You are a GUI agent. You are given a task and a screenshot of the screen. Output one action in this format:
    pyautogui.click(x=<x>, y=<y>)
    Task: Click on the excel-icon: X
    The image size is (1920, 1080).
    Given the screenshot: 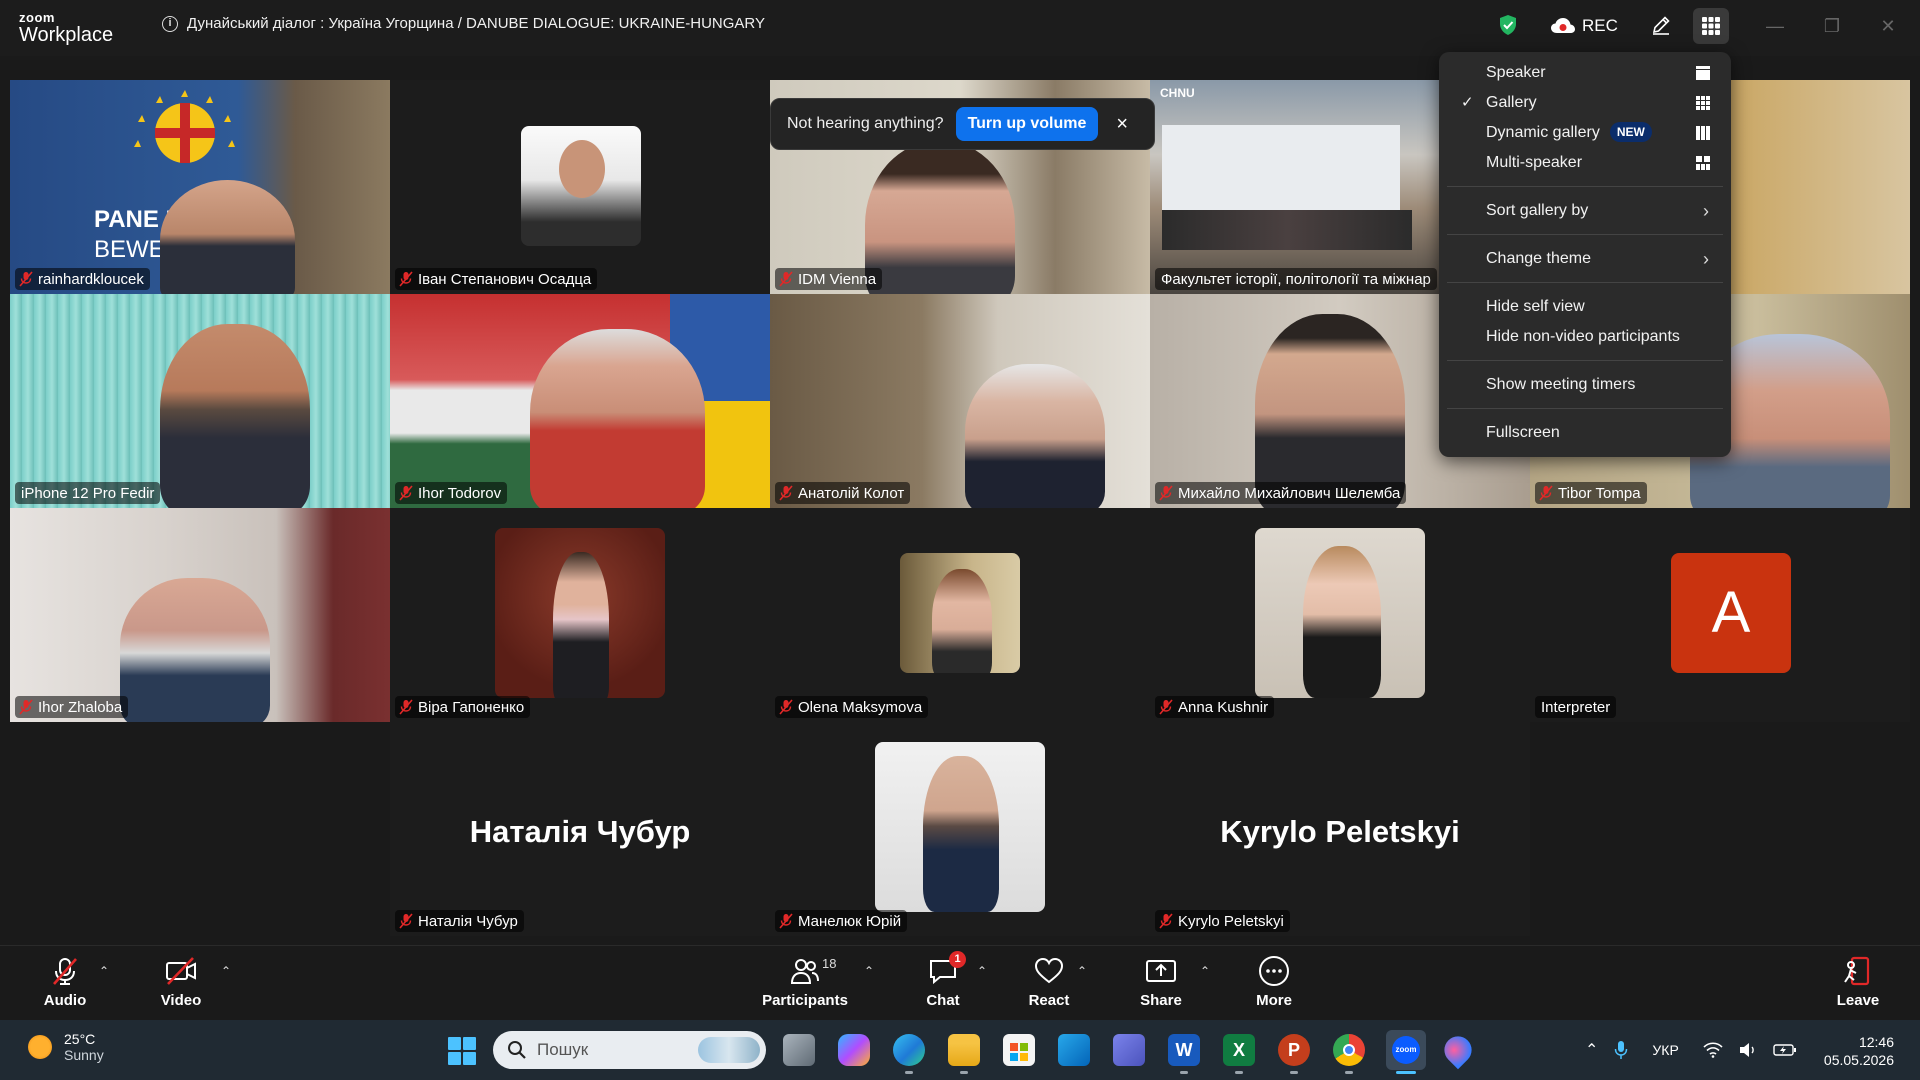 What is the action you would take?
    pyautogui.click(x=1239, y=1054)
    